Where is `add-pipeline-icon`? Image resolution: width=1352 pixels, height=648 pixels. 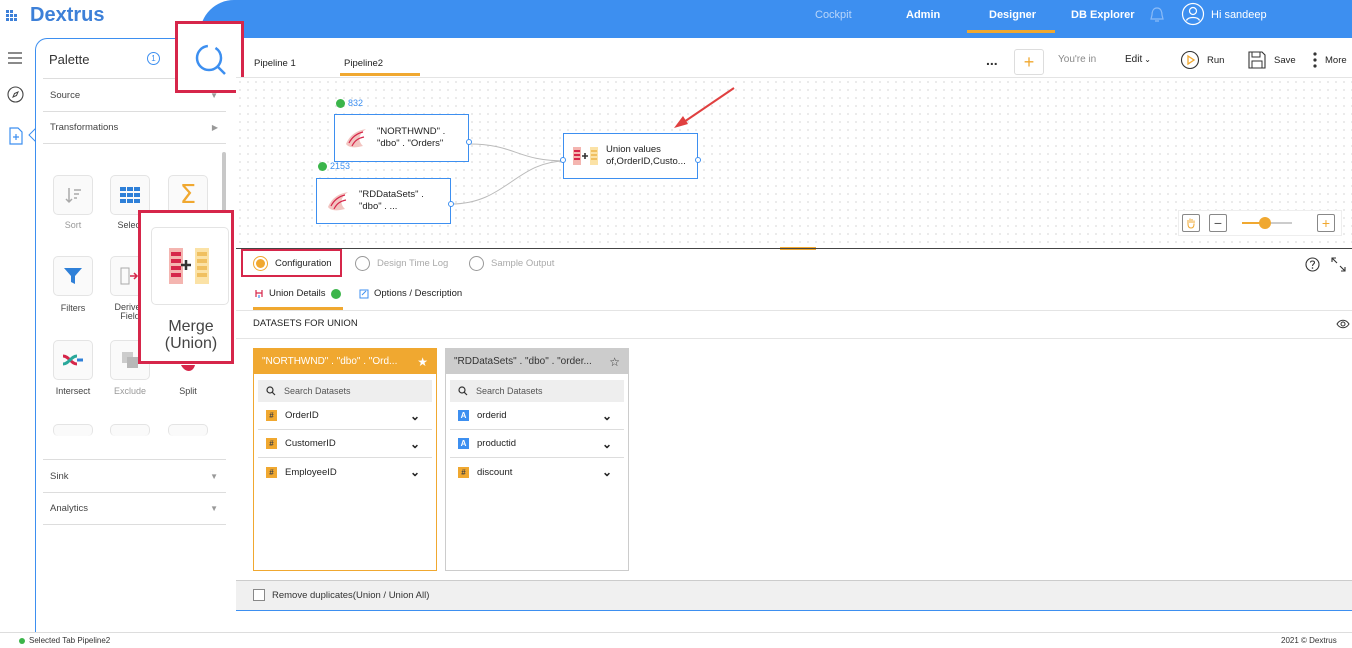
add-pipeline-icon is located at coordinates (15, 136).